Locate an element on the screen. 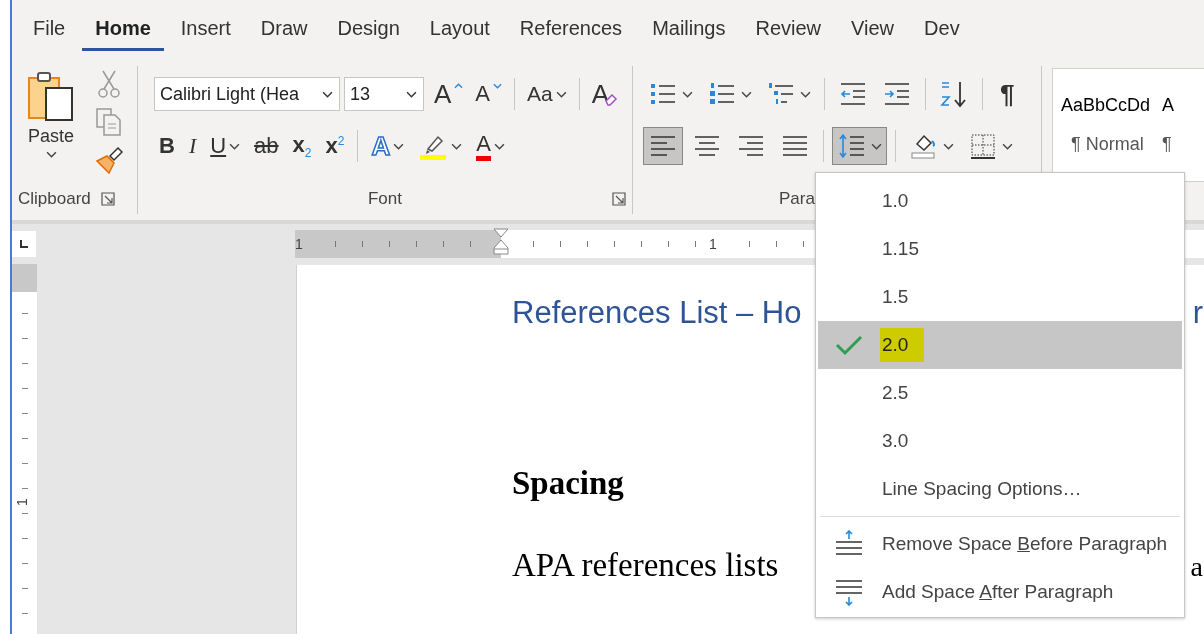 The width and height of the screenshot is (1204, 634). ribbon-tab: Insert is located at coordinates (205, 31).